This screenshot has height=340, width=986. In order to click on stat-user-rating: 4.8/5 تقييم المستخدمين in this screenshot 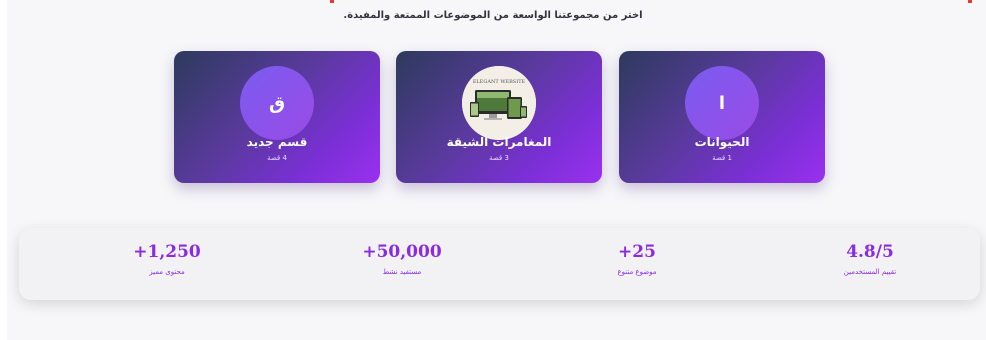, I will do `click(870, 259)`.